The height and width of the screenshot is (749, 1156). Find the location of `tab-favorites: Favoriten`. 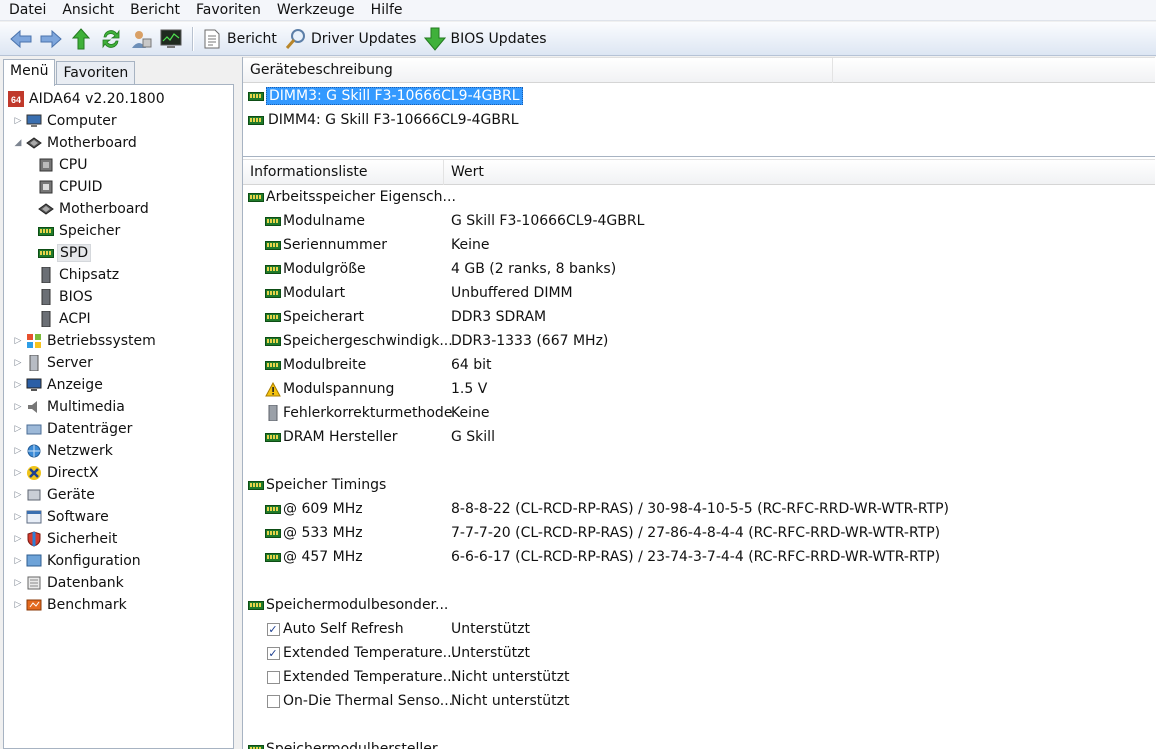

tab-favorites: Favoriten is located at coordinates (96, 73).